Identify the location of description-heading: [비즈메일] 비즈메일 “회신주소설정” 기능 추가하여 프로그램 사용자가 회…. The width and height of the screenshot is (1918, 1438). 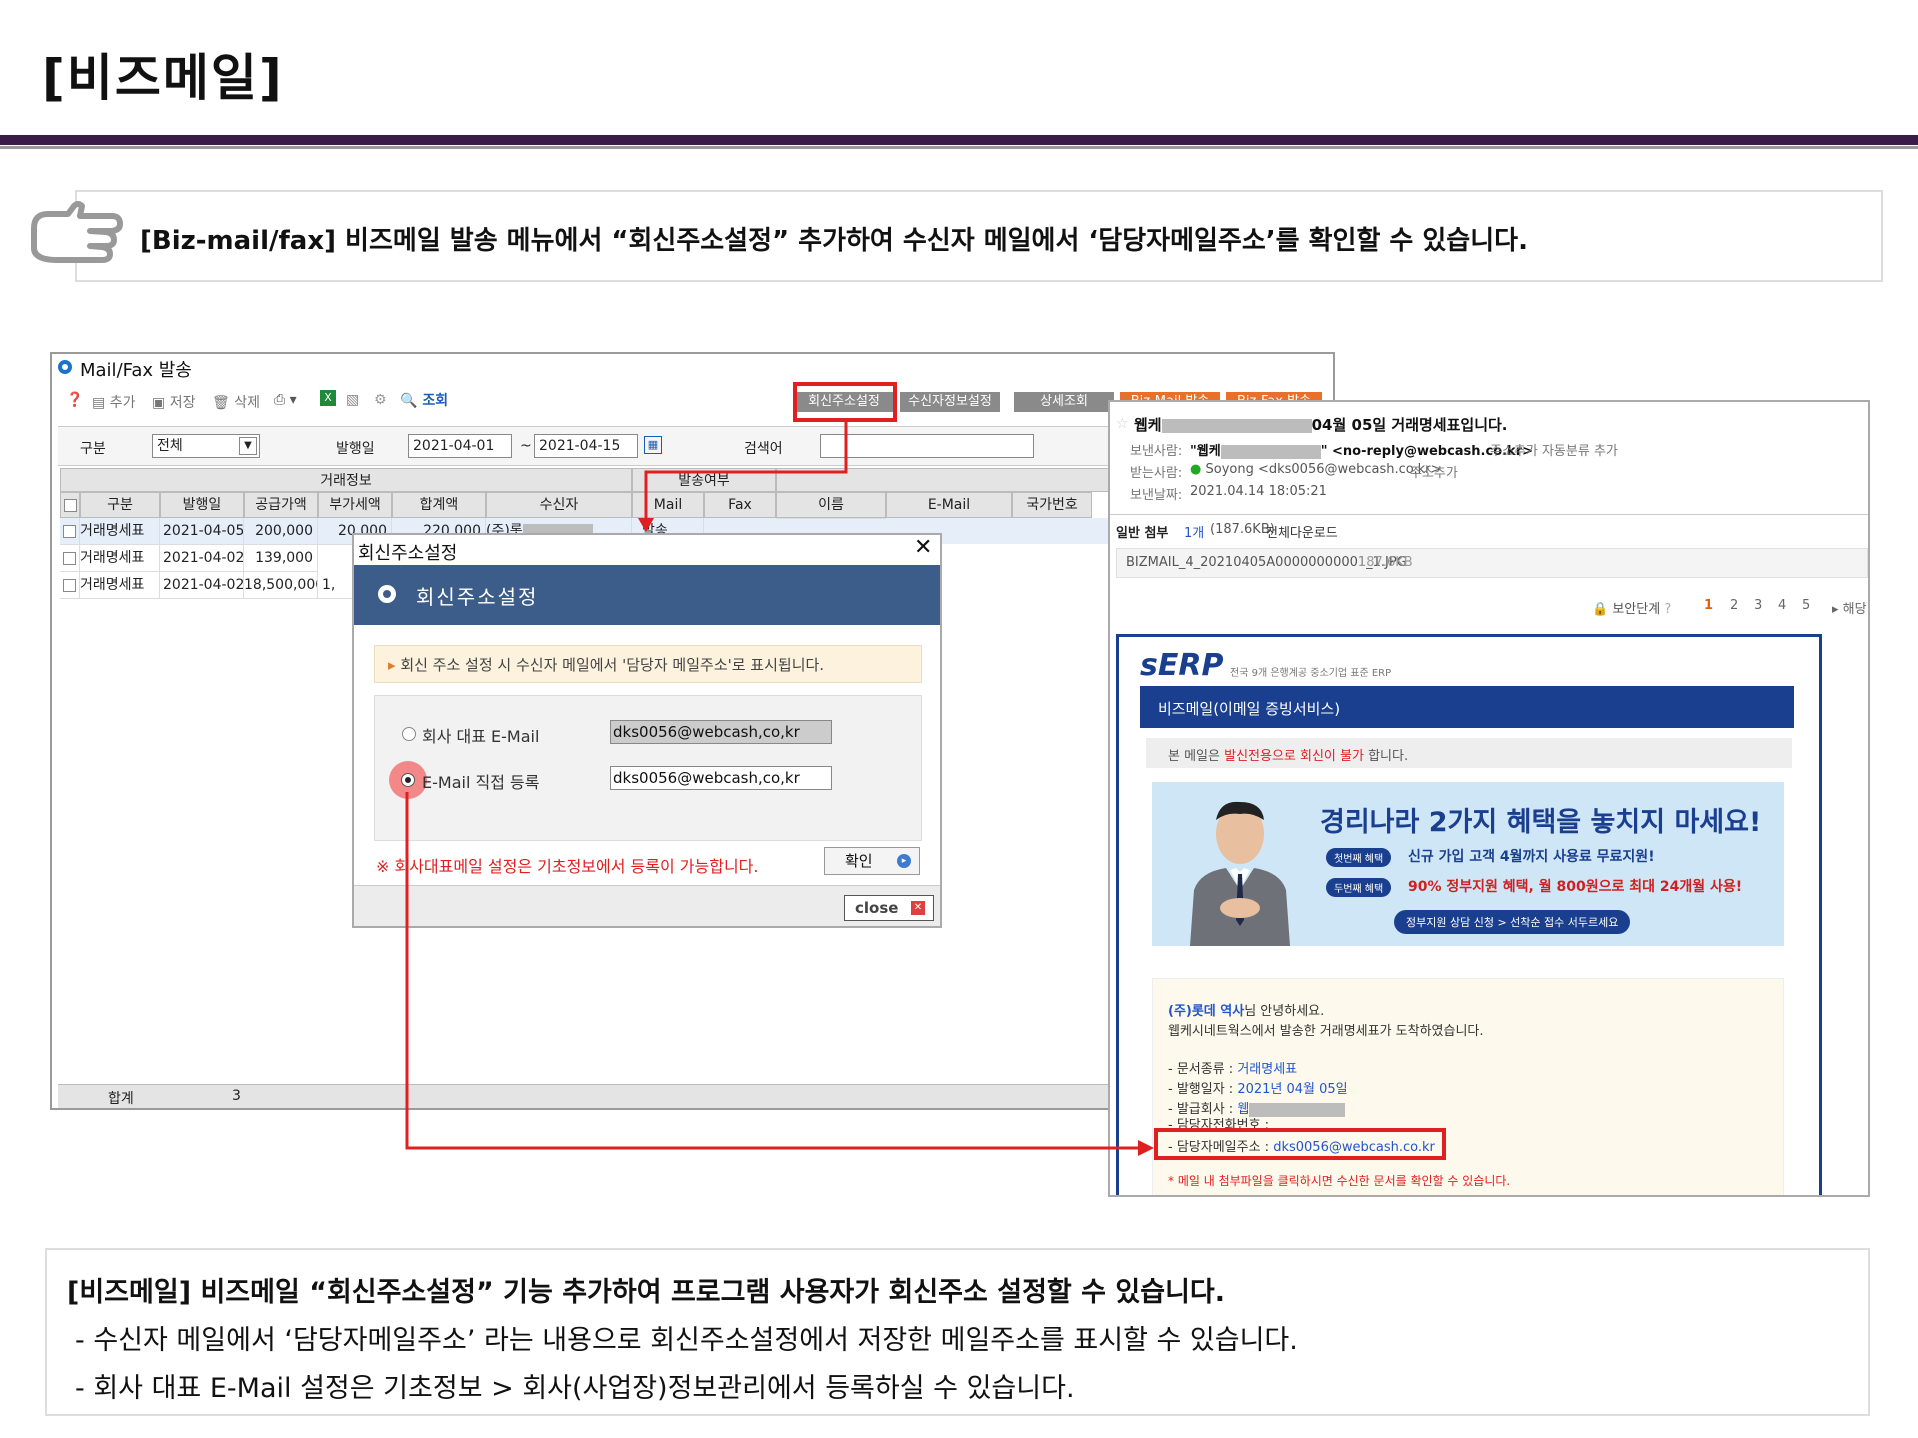
(646, 1292).